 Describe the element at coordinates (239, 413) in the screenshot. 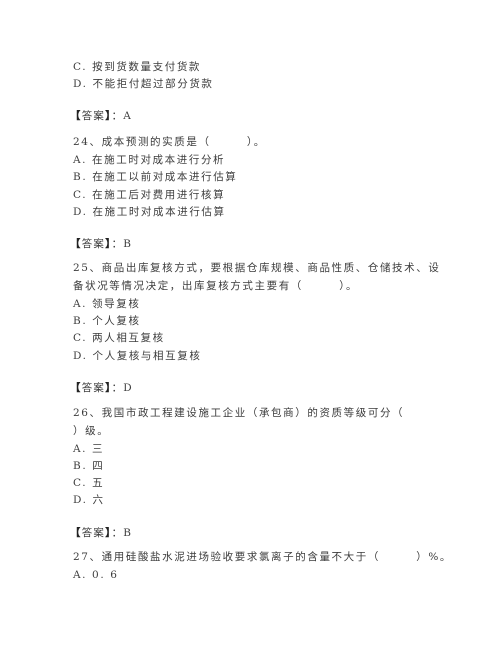

I see `q26-stem-line-1: 26、我国市政工程建设施工企业（承包商）的资质等级可分（` at that location.